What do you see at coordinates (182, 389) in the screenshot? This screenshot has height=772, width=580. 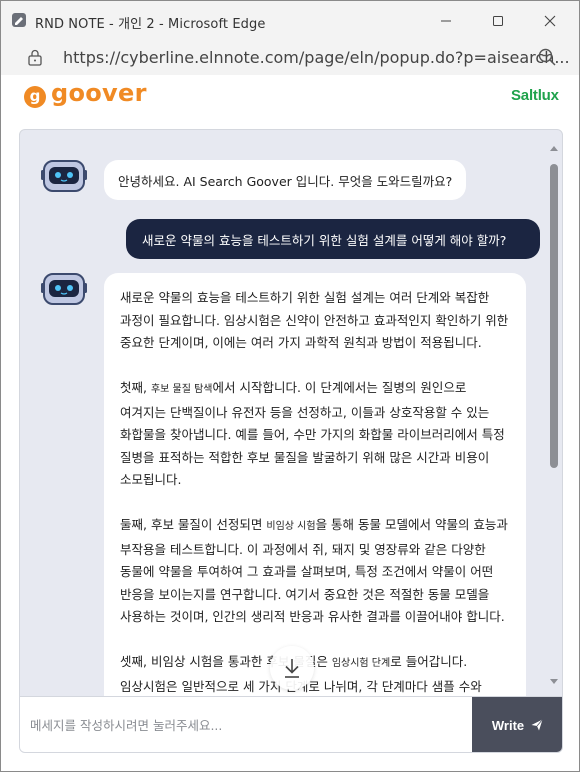 I see `keyword-tag: 후보 물질 탐색` at bounding box center [182, 389].